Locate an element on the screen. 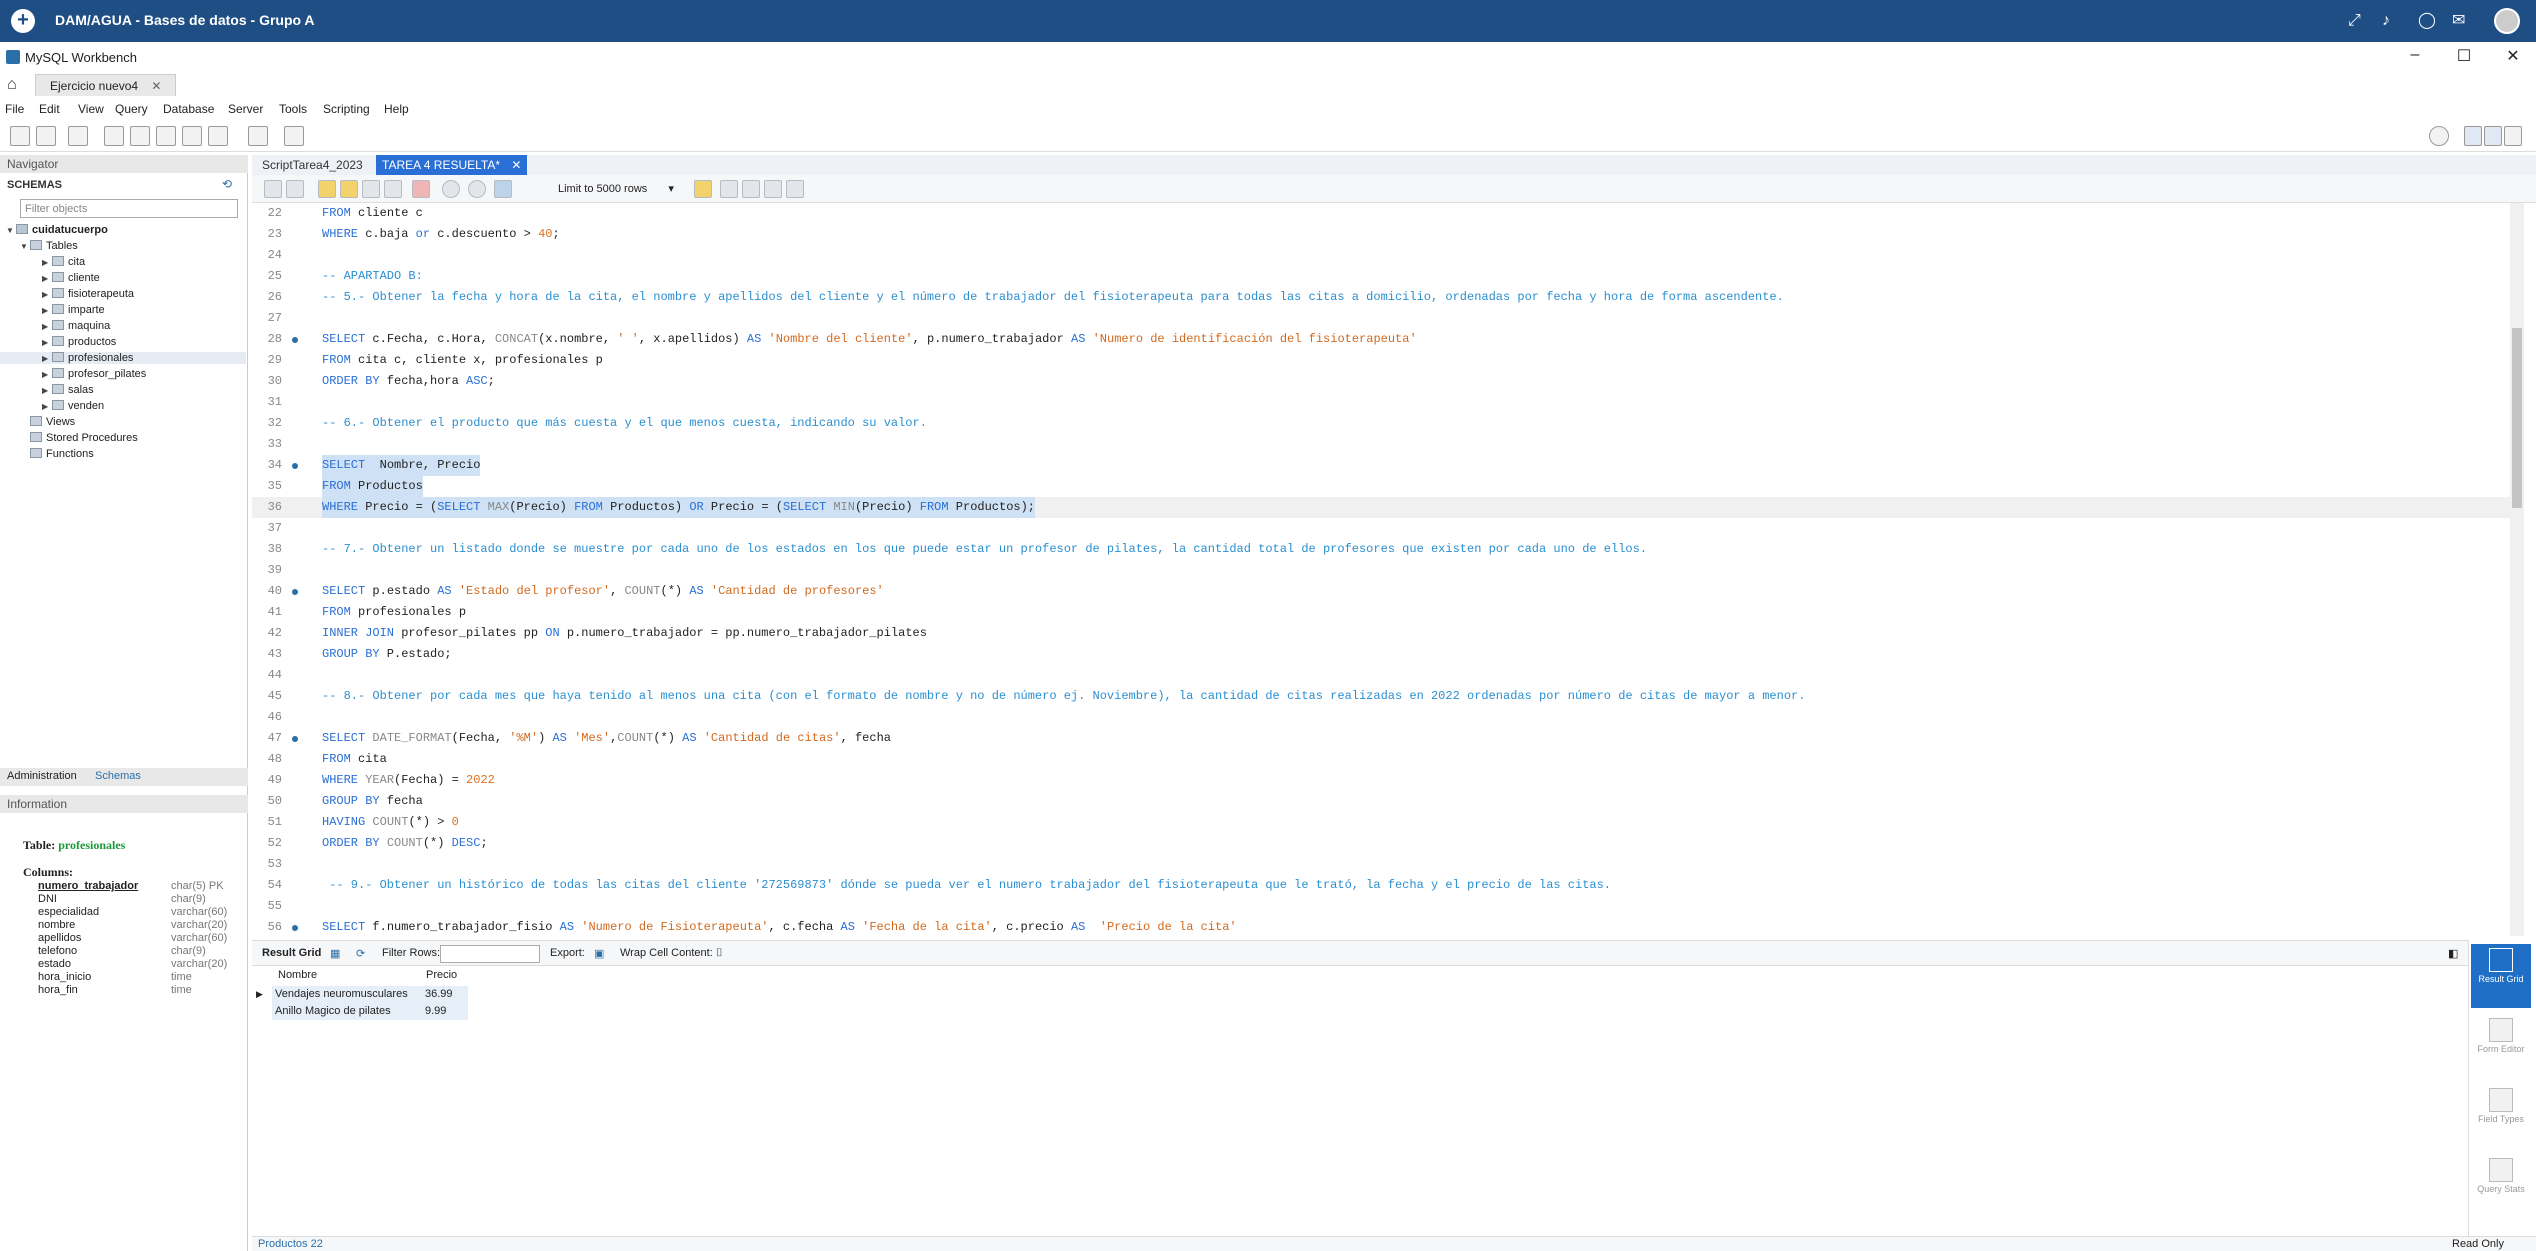  export-icon: ▣ is located at coordinates (599, 953).